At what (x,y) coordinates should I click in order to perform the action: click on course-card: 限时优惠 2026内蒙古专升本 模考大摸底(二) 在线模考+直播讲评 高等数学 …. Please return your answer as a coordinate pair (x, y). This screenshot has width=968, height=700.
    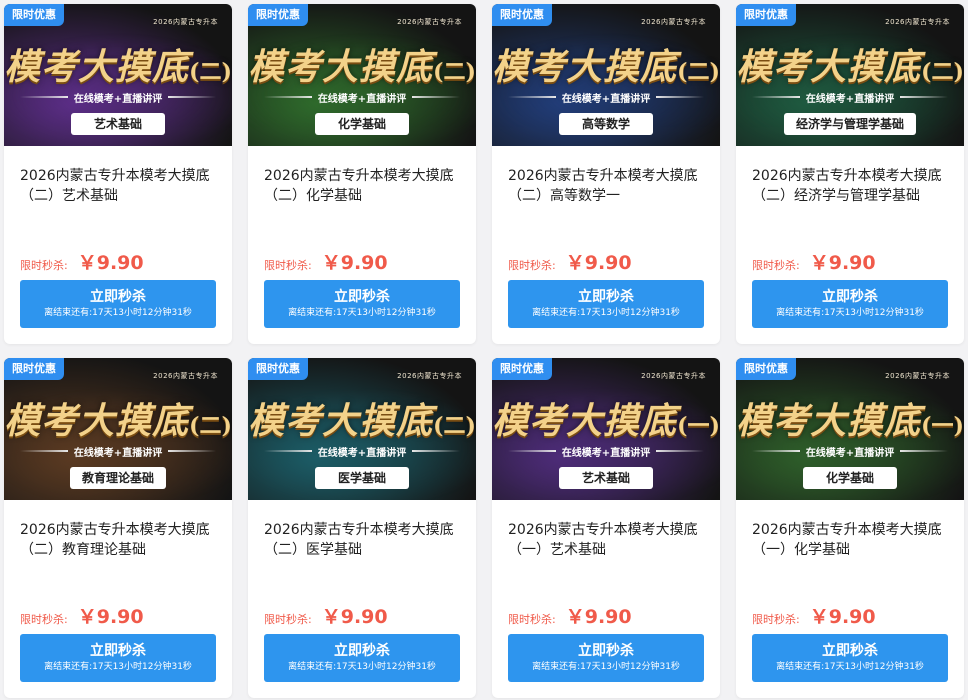
    Looking at the image, I should click on (606, 174).